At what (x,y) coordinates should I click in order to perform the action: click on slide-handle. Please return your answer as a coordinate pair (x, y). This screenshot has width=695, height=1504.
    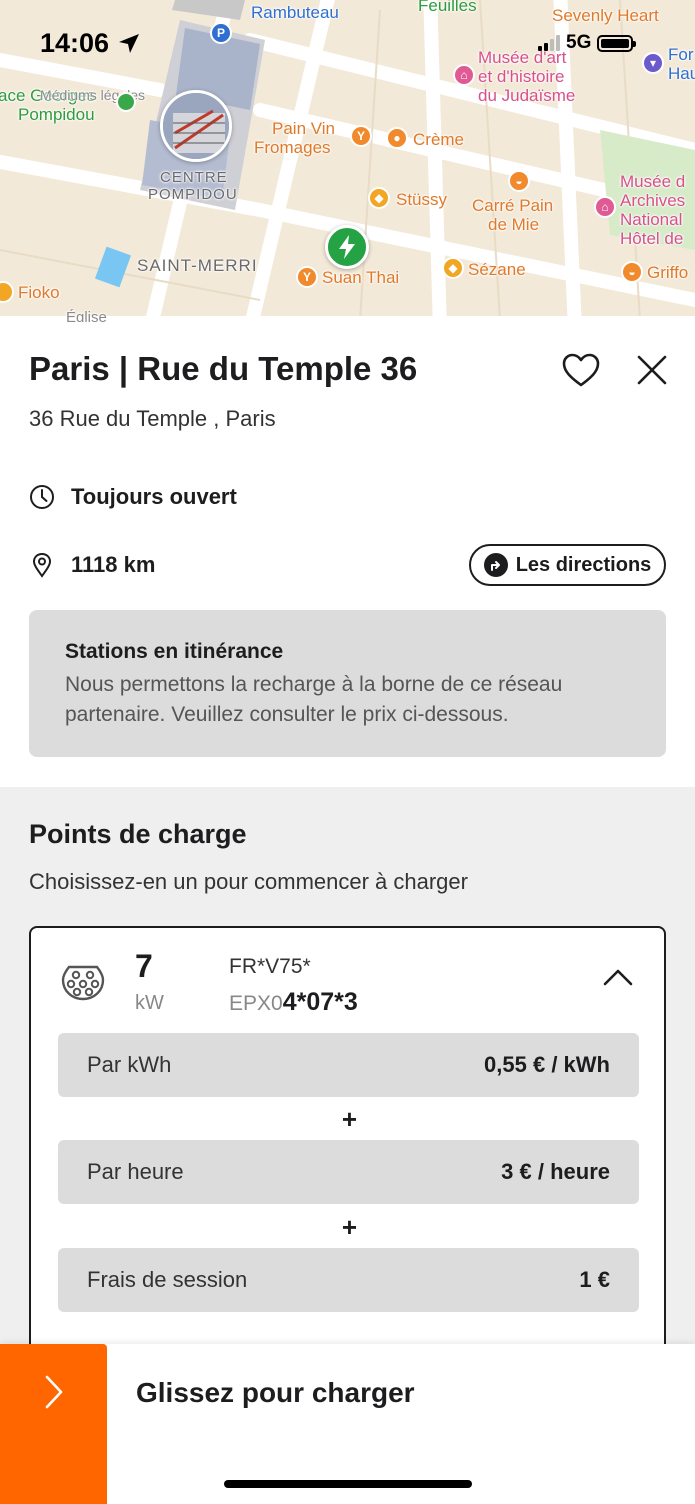
    Looking at the image, I should click on (53, 1424).